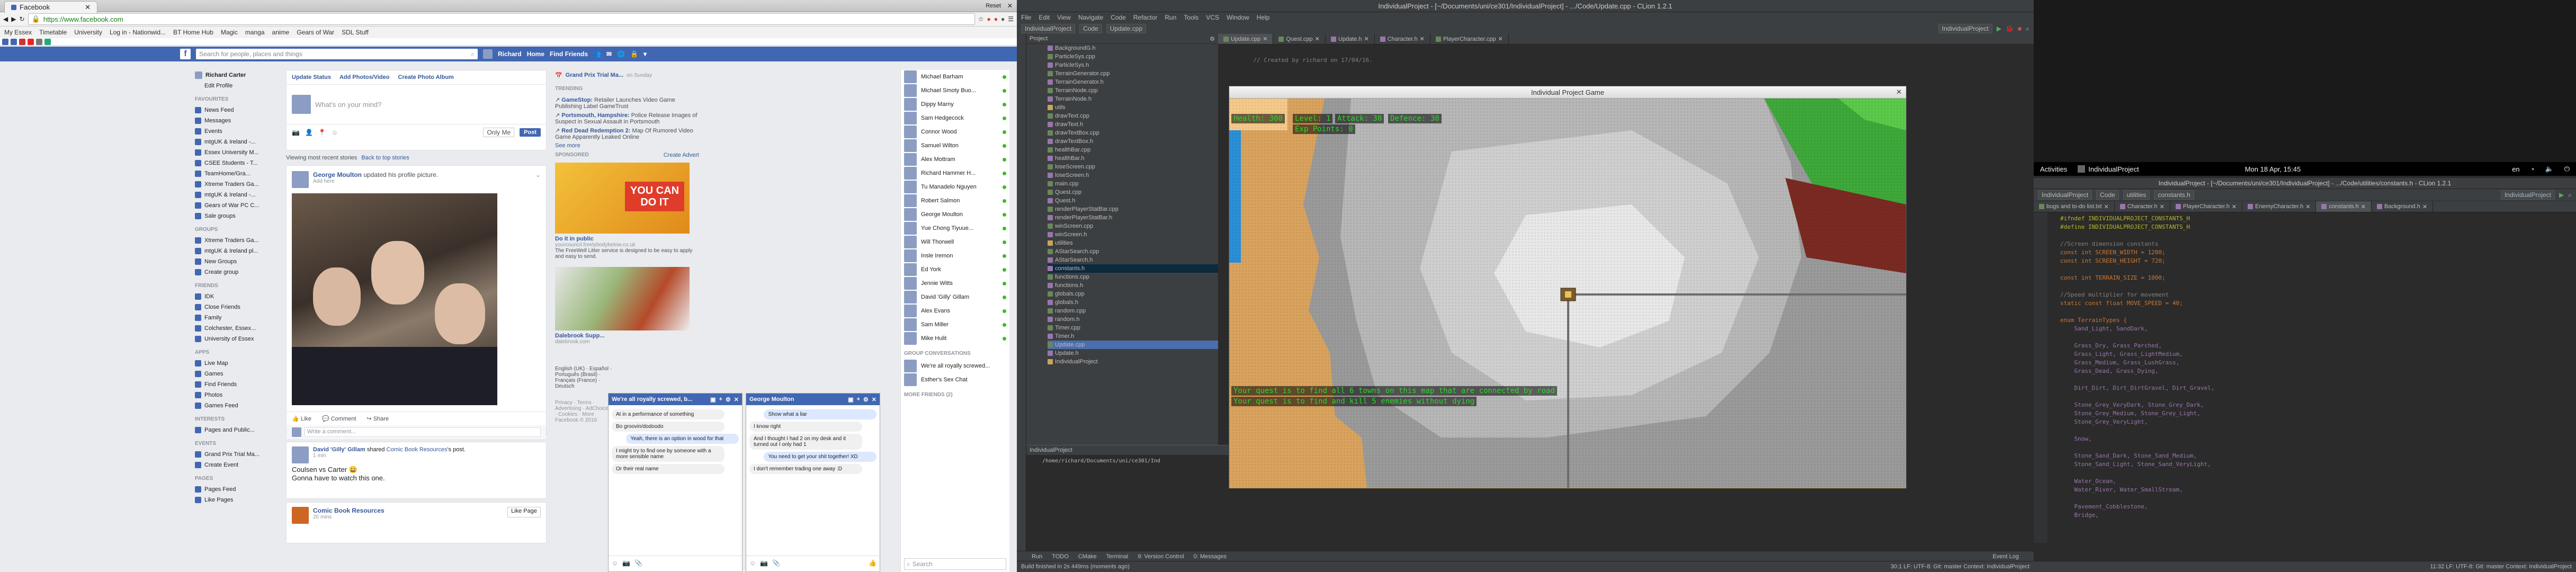 This screenshot has height=572, width=2576. I want to click on tool-window-button: Terminal, so click(1117, 557).